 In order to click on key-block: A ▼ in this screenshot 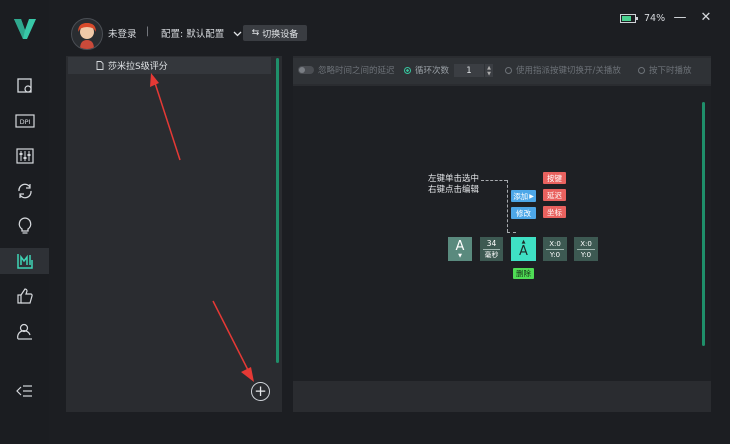, I will do `click(460, 249)`.